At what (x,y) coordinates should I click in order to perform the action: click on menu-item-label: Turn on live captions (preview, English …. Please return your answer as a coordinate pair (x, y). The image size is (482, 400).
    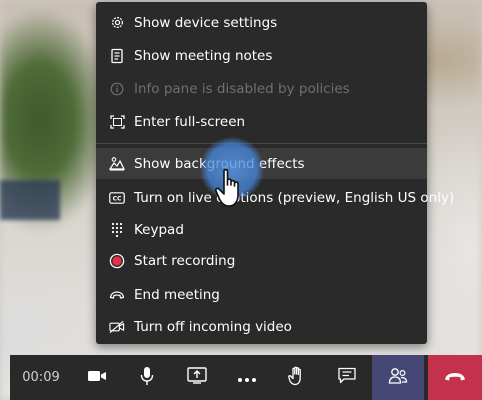
    Looking at the image, I should click on (294, 197).